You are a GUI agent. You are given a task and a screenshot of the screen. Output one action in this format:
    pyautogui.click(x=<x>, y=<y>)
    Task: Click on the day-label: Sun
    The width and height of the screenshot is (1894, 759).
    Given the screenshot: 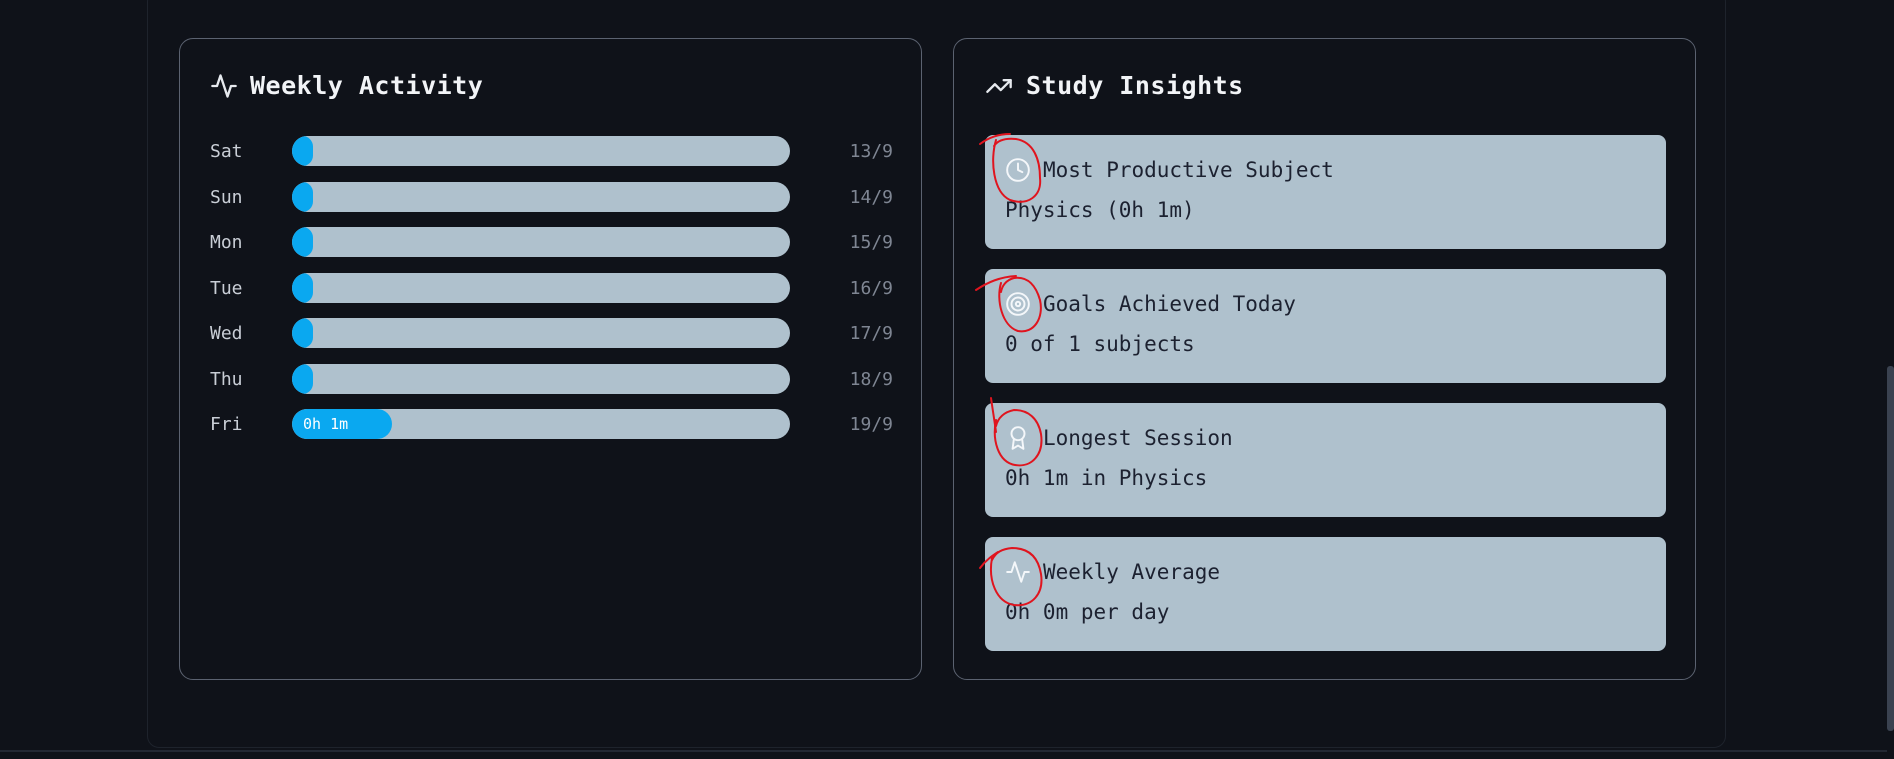 What is the action you would take?
    pyautogui.click(x=226, y=197)
    